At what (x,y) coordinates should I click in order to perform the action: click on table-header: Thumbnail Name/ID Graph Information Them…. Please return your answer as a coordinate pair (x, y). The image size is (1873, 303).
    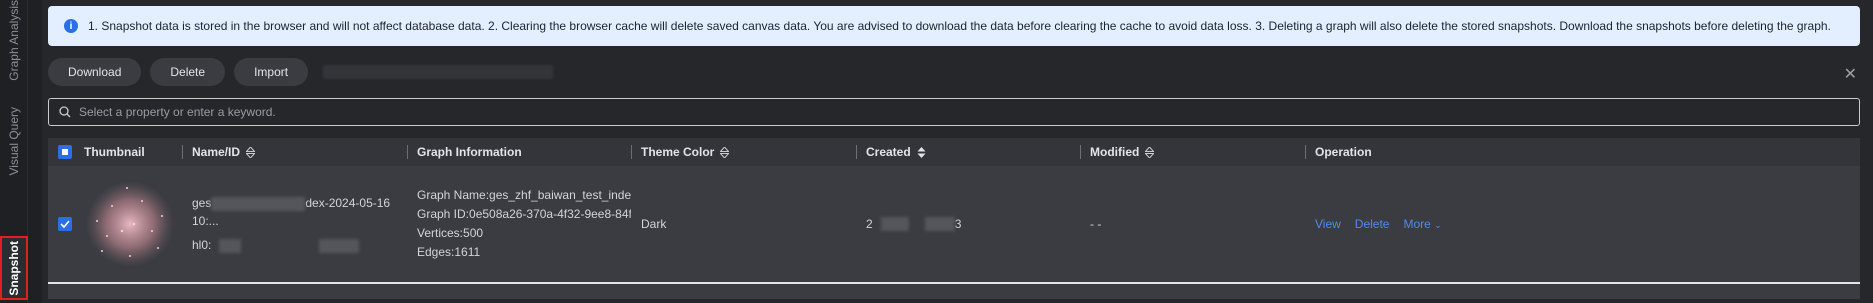
    Looking at the image, I should click on (954, 152).